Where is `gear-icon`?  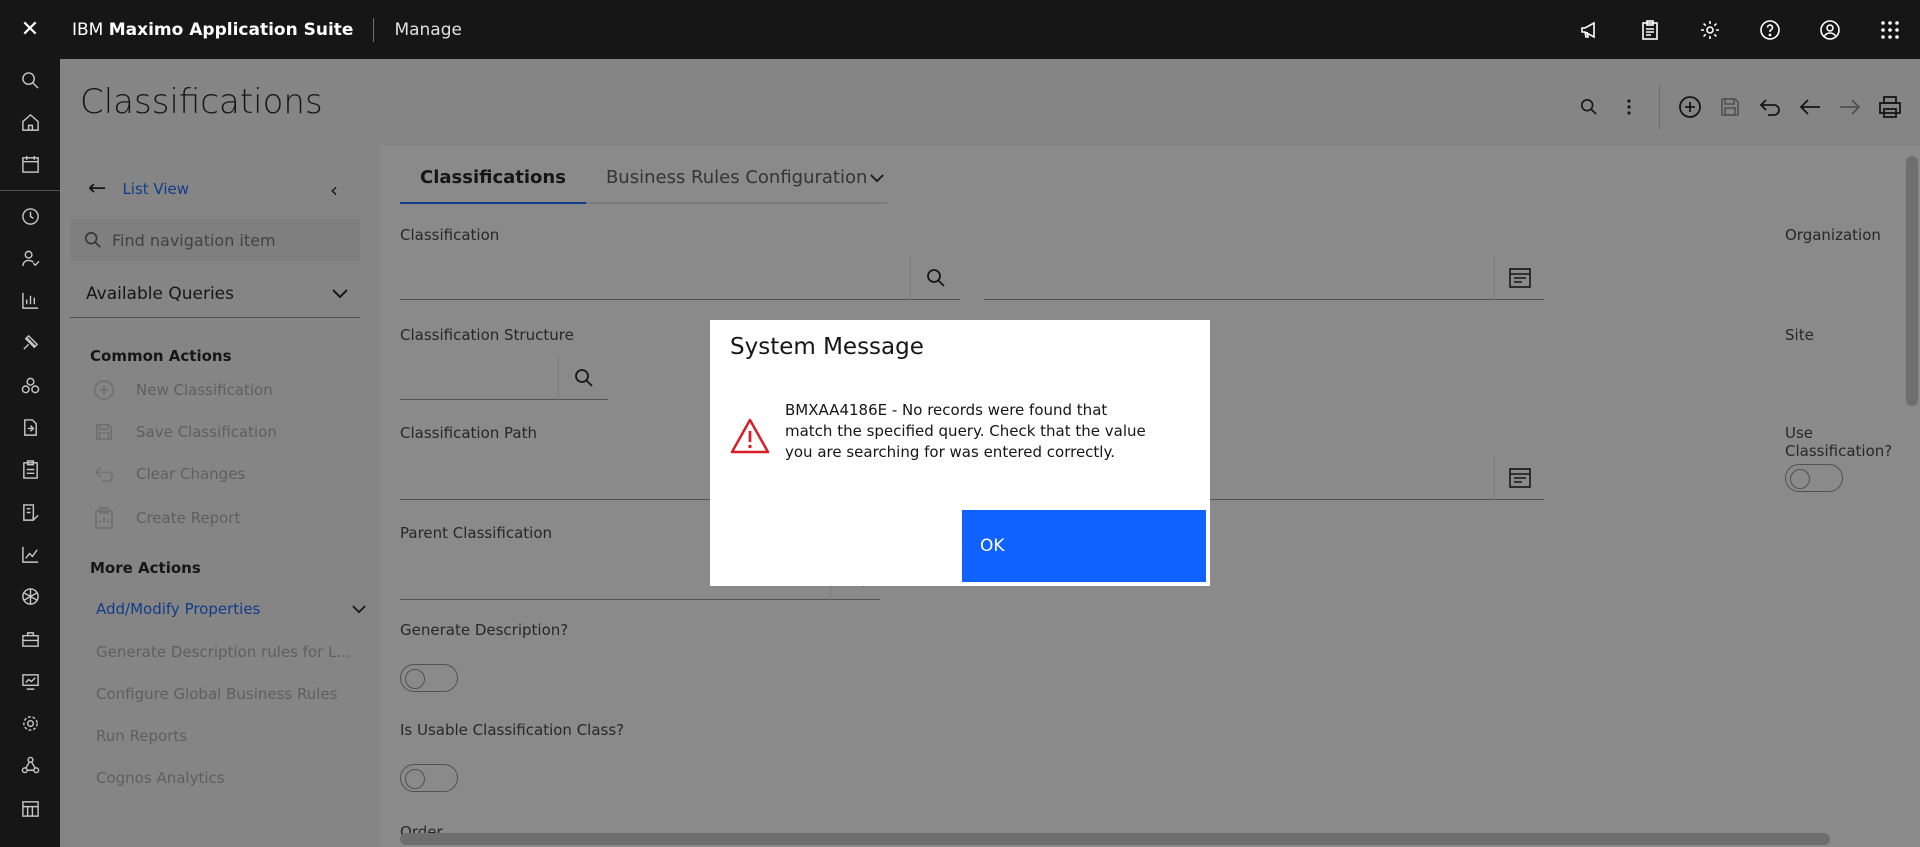 gear-icon is located at coordinates (30, 723).